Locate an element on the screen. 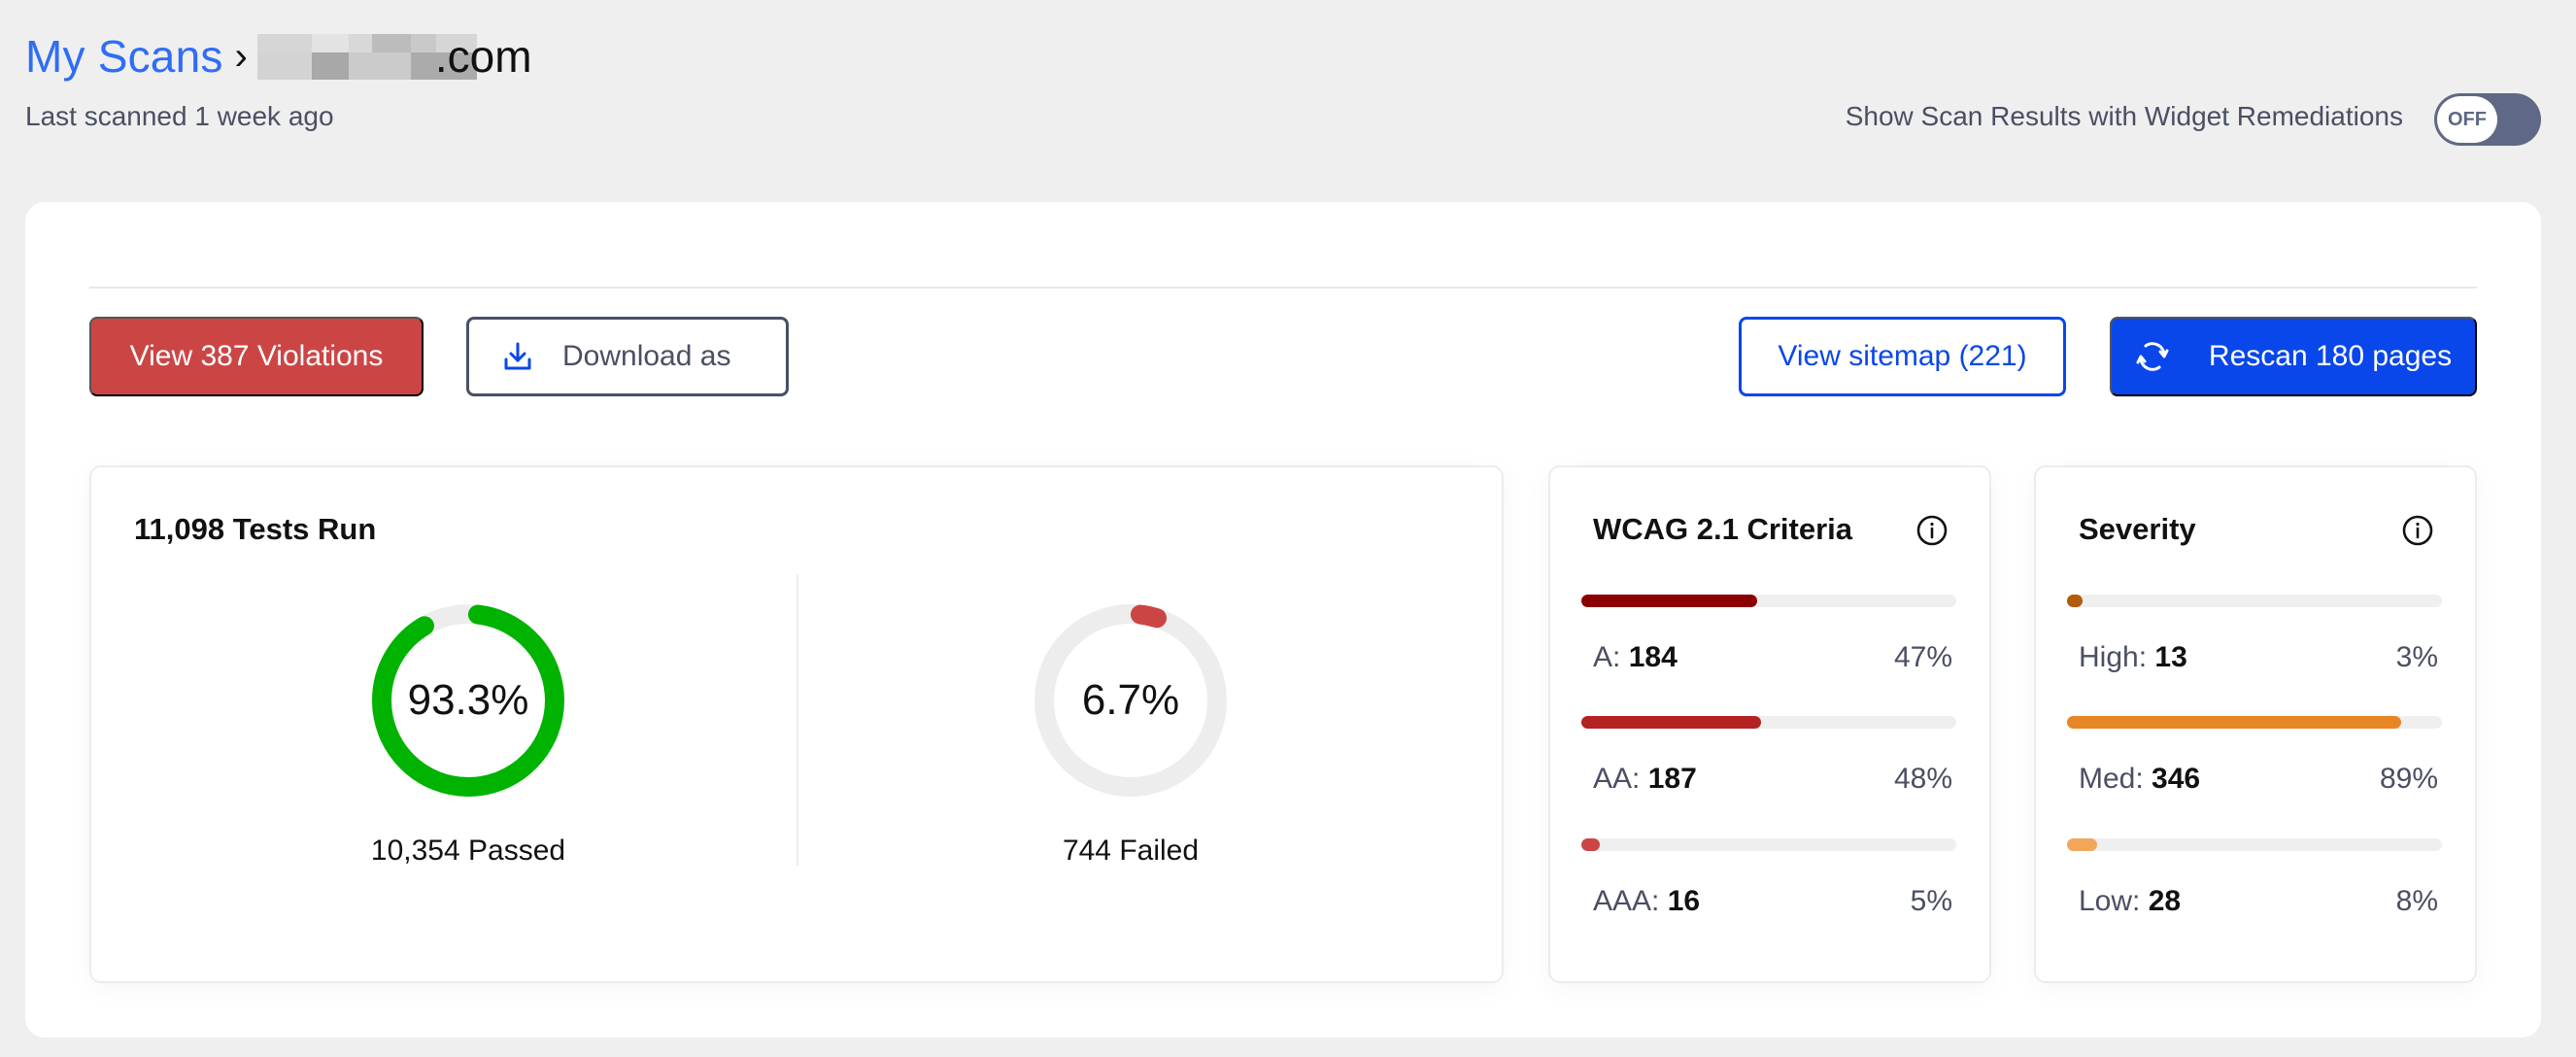  download-icon is located at coordinates (517, 356).